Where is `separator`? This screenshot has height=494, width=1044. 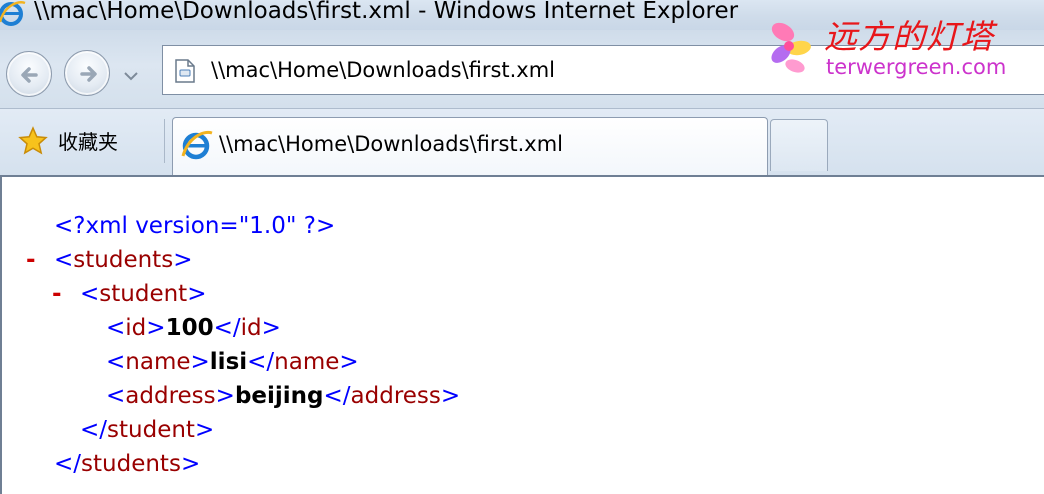 separator is located at coordinates (164, 141).